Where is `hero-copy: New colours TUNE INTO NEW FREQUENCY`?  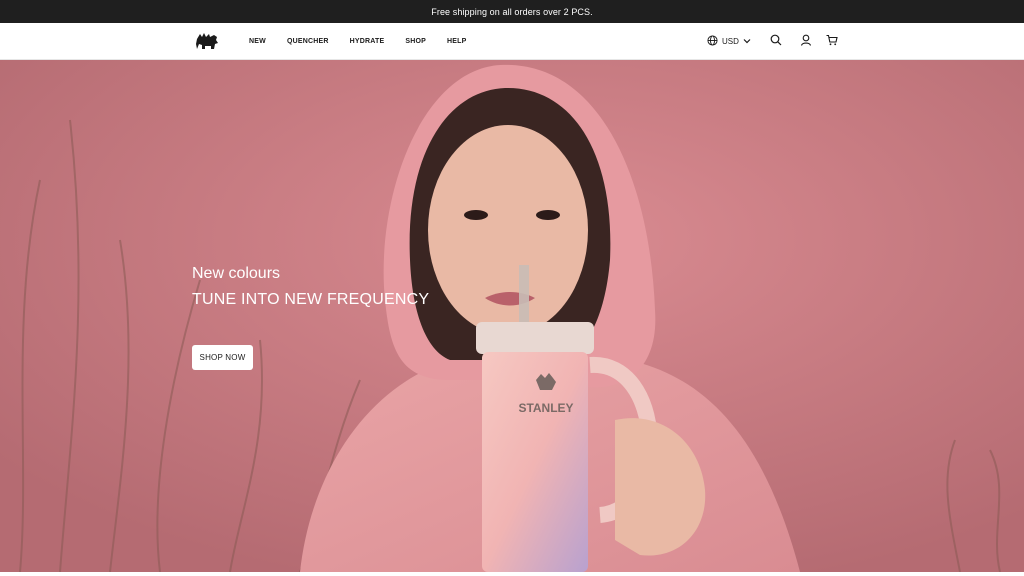
hero-copy: New colours TUNE INTO NEW FREQUENCY is located at coordinates (310, 287).